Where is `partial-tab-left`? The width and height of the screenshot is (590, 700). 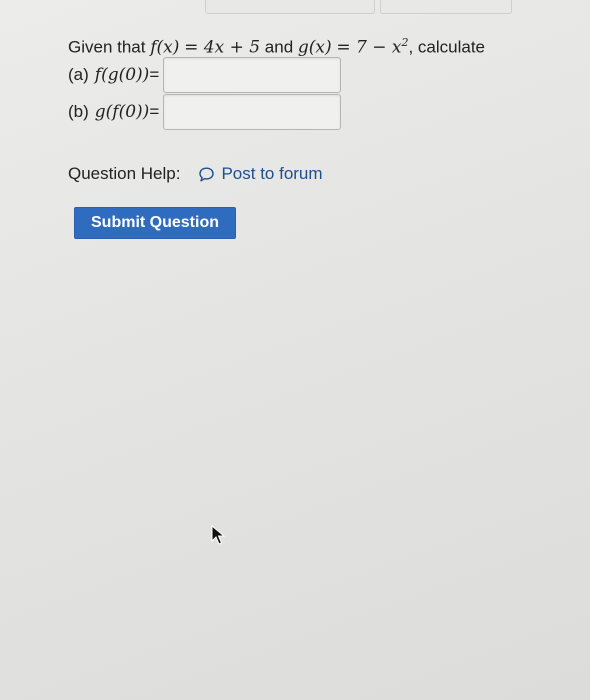 partial-tab-left is located at coordinates (290, 7).